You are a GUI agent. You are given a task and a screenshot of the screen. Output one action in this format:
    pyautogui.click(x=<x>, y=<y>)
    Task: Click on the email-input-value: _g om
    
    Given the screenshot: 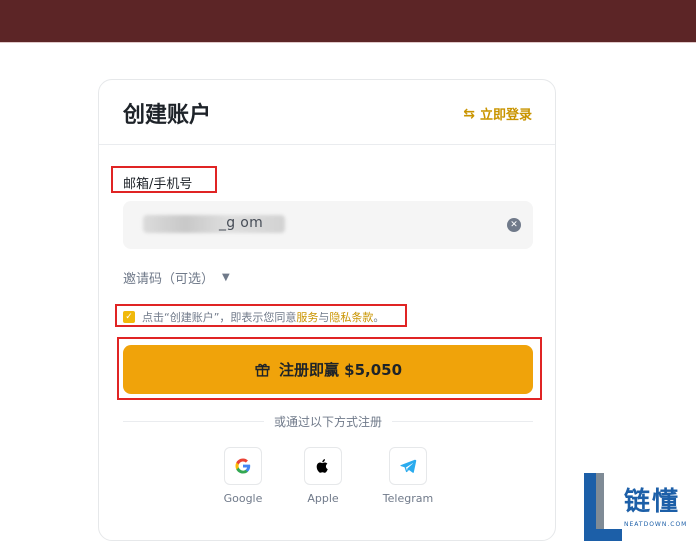 What is the action you would take?
    pyautogui.click(x=241, y=223)
    